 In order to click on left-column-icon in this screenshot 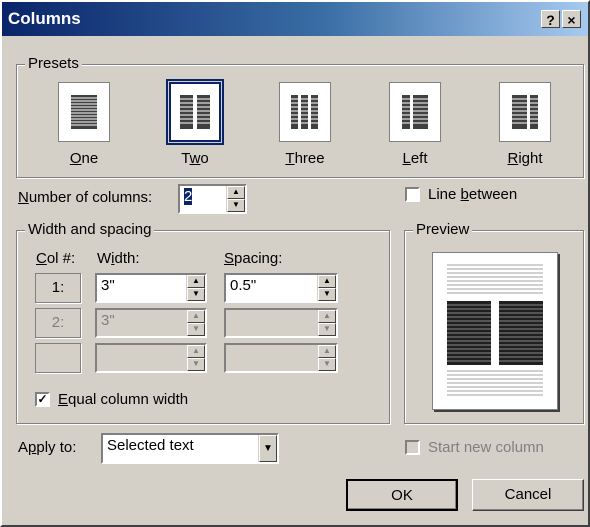, I will do `click(415, 112)`.